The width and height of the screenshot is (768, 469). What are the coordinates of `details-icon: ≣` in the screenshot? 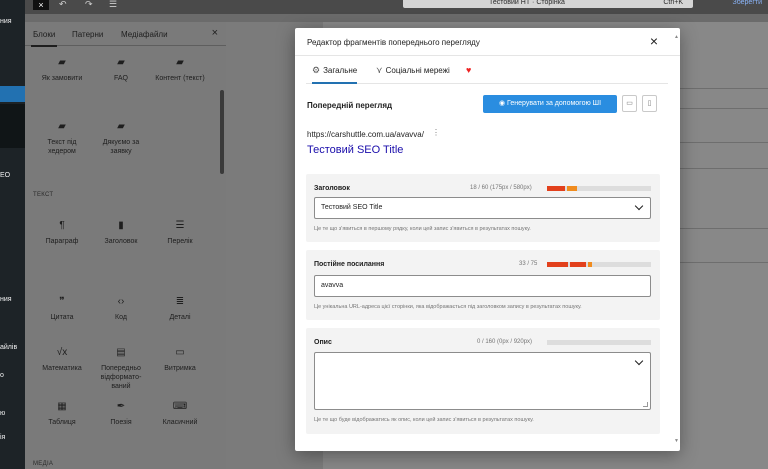 It's located at (180, 301).